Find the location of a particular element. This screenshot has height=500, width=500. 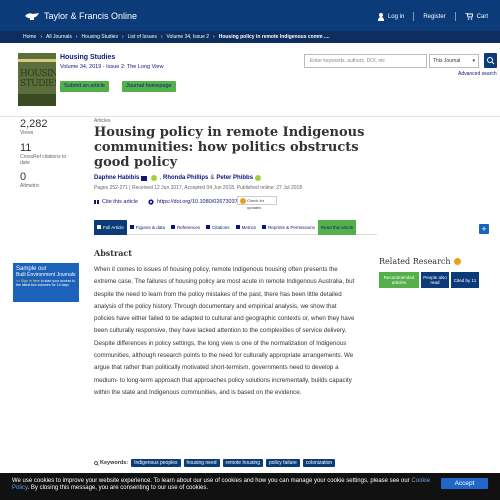

keywords-label: Keywords: is located at coordinates (114, 463).